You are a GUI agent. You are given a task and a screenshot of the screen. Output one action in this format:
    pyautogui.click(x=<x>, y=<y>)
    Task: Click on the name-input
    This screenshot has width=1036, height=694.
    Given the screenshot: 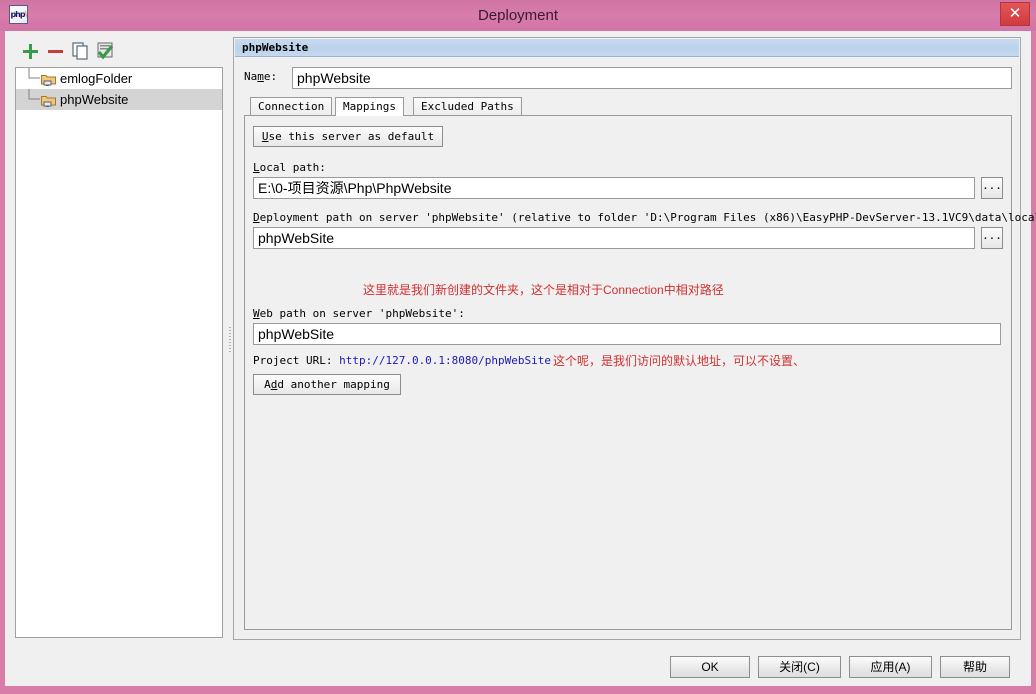 What is the action you would take?
    pyautogui.click(x=652, y=78)
    